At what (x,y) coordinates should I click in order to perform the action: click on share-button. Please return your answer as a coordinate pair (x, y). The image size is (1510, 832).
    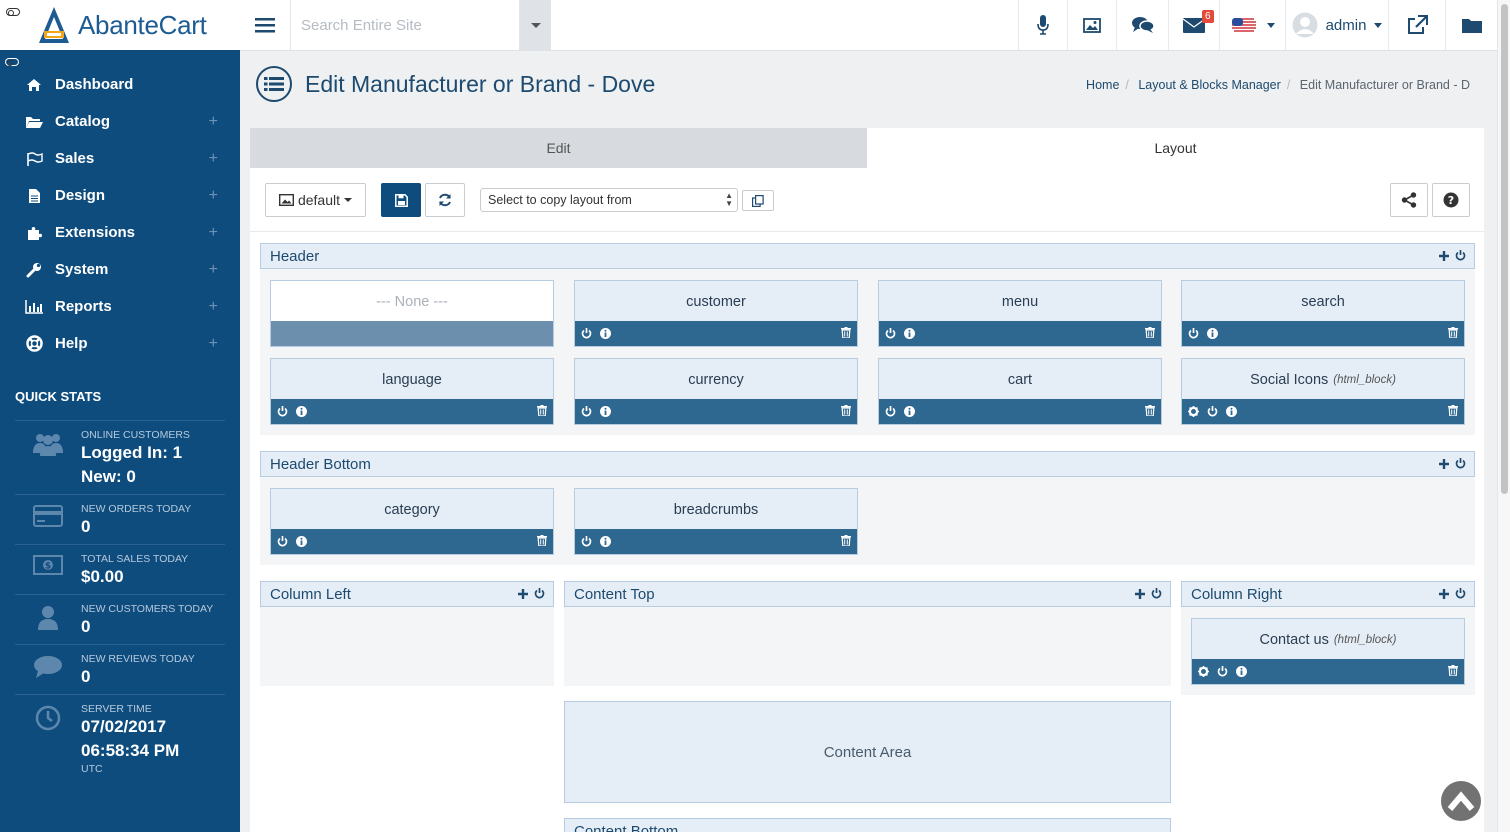
    Looking at the image, I should click on (1409, 200).